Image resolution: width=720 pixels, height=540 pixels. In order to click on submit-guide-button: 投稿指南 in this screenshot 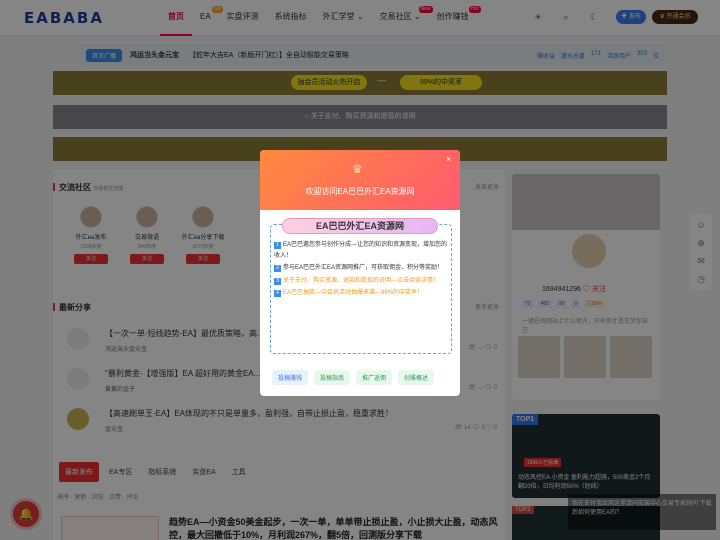, I will do `click(332, 377)`.